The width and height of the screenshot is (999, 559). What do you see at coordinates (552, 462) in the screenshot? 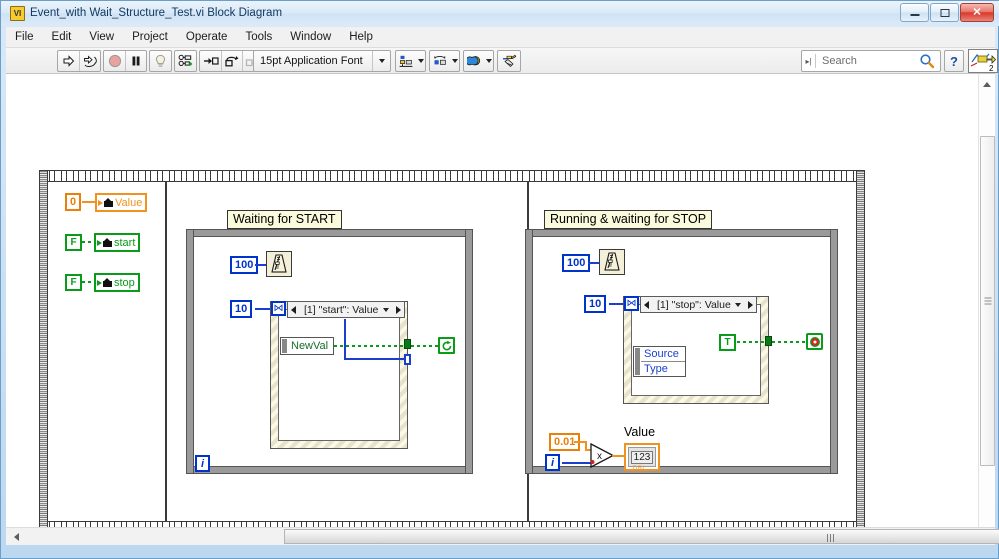
I see `iteration-terminal-loop2: i` at bounding box center [552, 462].